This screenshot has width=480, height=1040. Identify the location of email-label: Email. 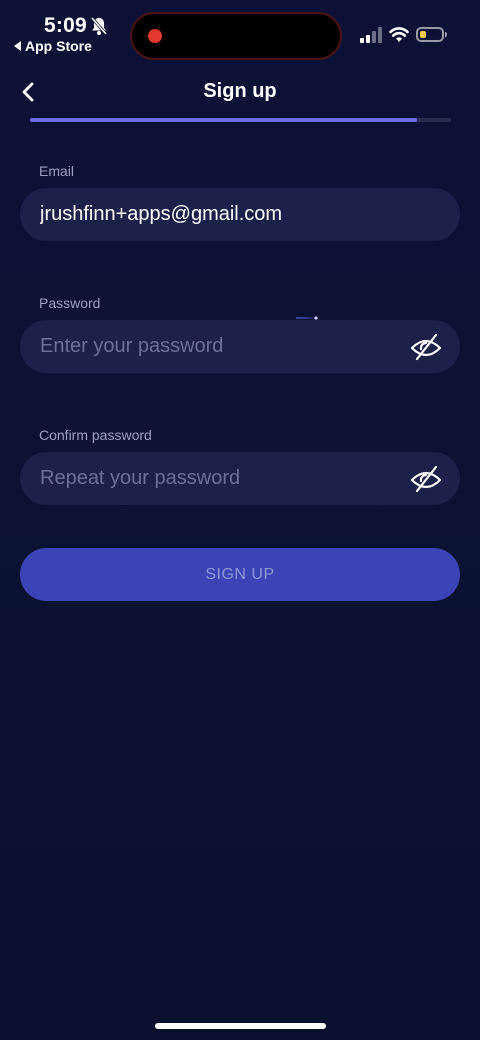
(57, 171).